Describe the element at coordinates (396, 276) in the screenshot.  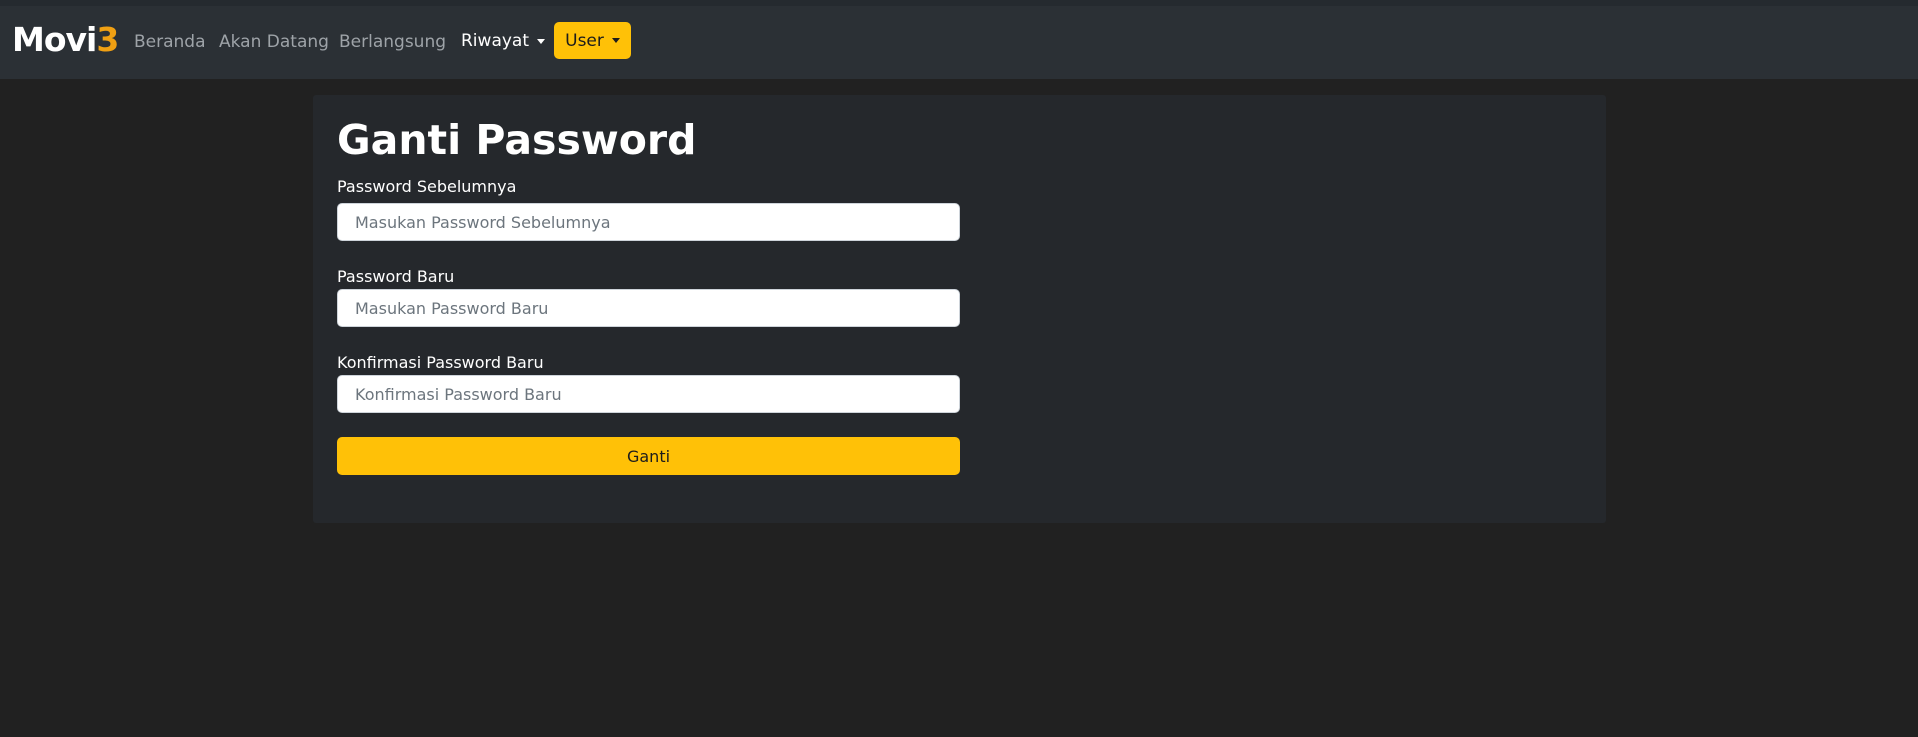
I see `new-password-label: Password Baru` at that location.